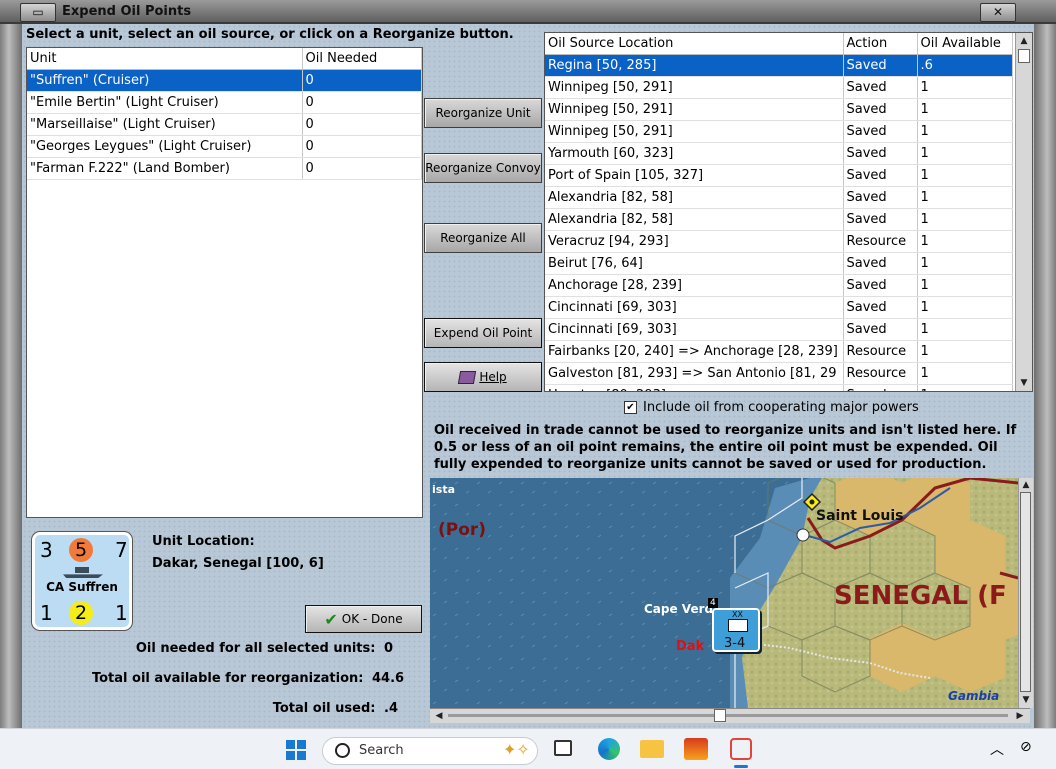 The image size is (1056, 769). I want to click on chevron-up-icon: ︿, so click(997, 749).